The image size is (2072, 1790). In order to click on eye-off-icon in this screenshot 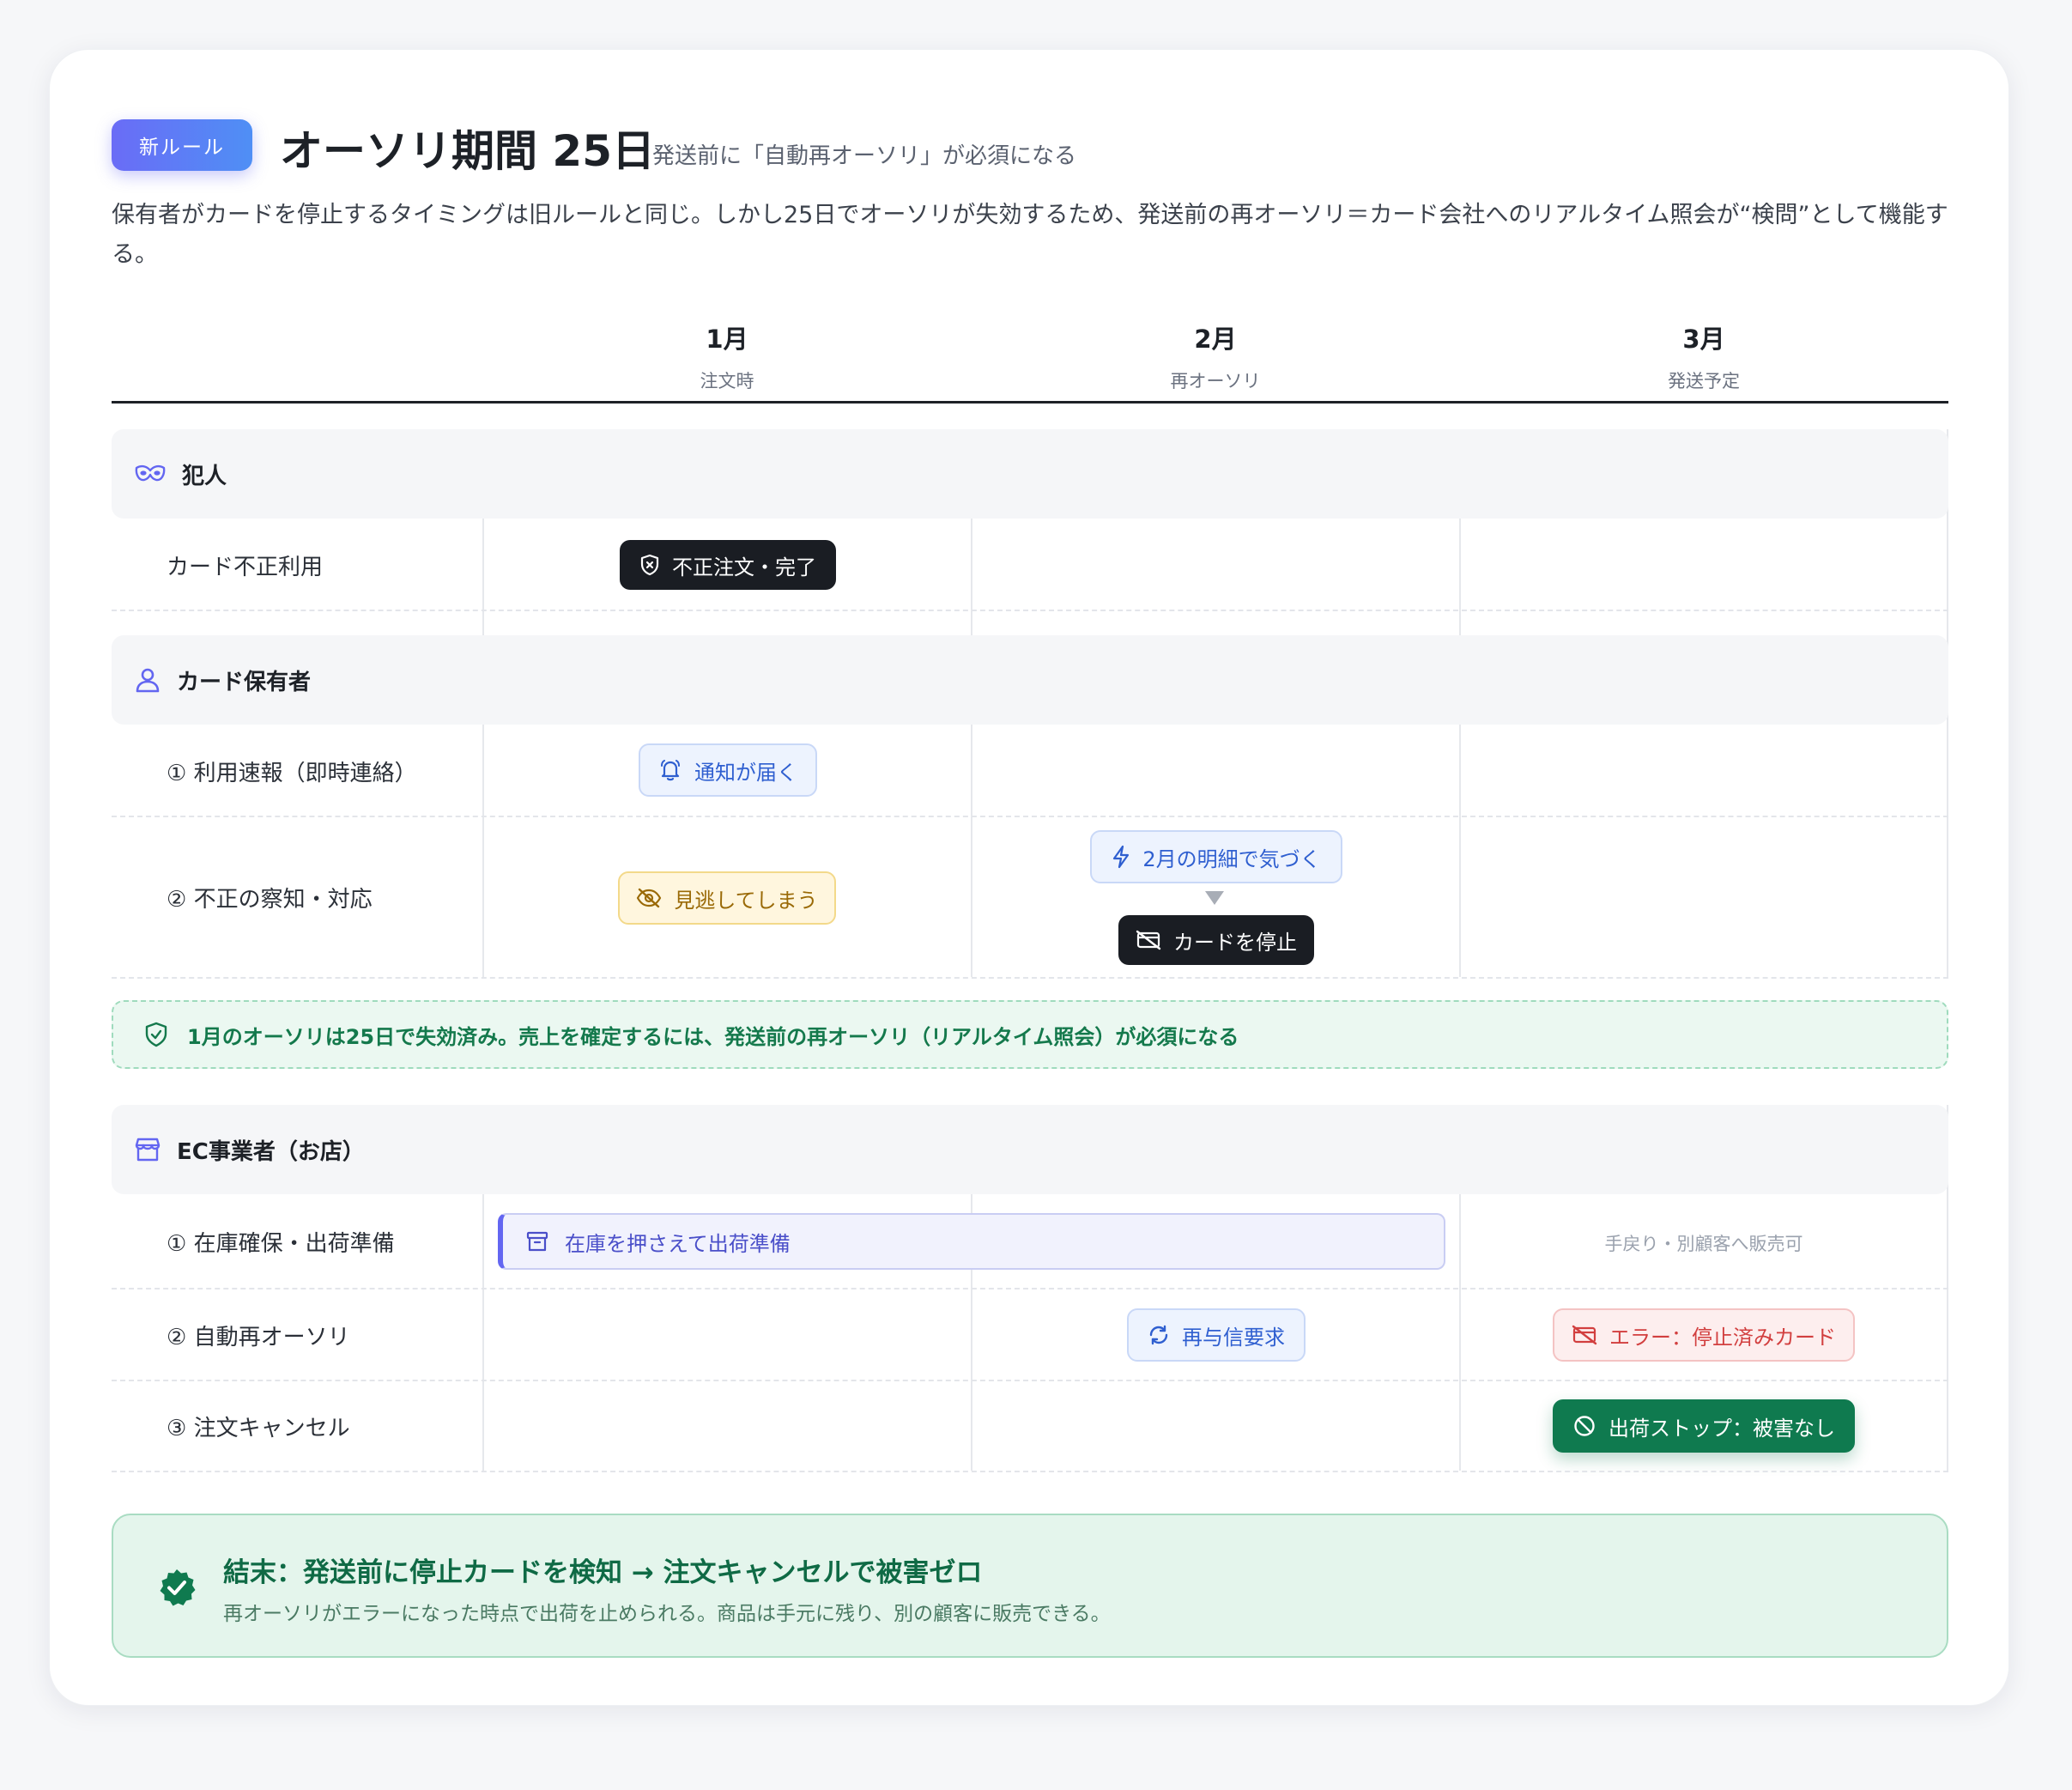, I will do `click(649, 898)`.